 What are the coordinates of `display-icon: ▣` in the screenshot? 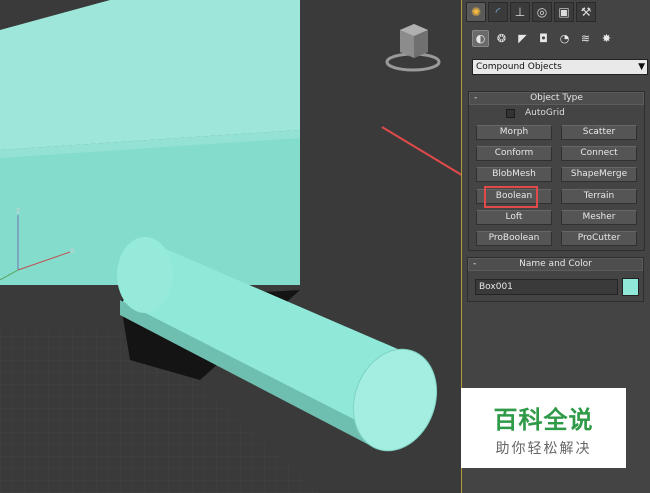 It's located at (564, 12).